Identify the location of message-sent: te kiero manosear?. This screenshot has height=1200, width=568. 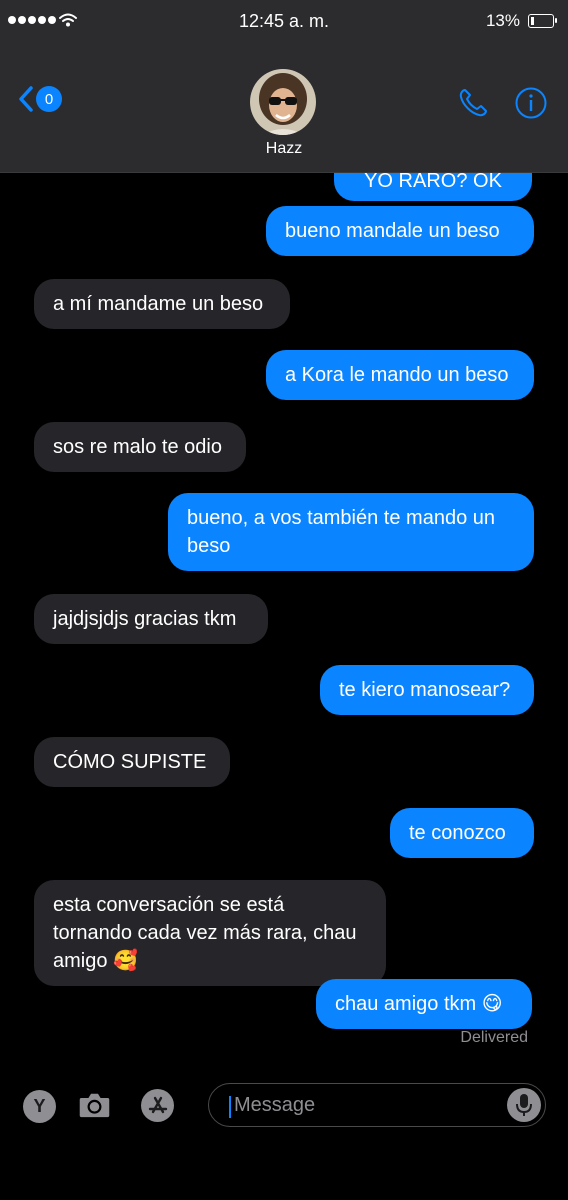
(427, 690).